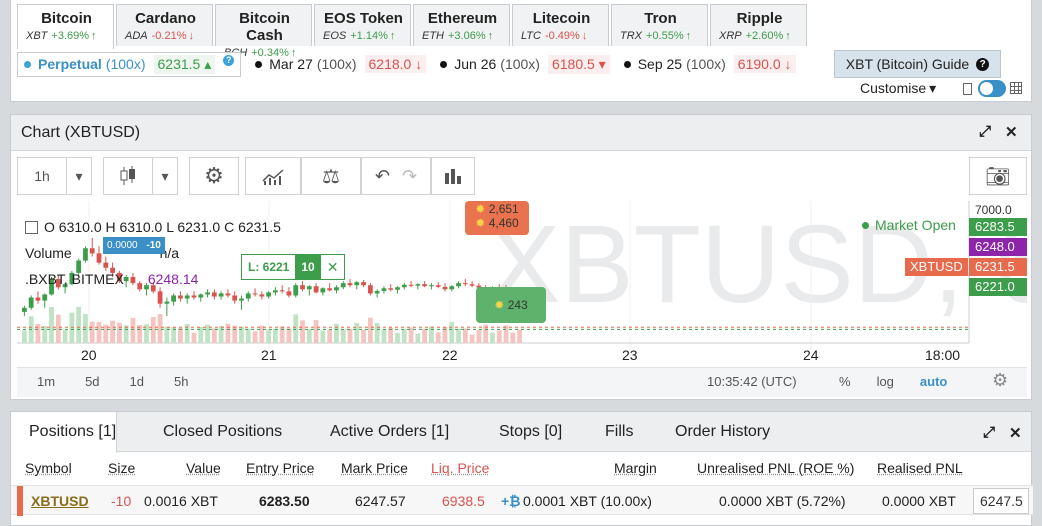 This screenshot has height=526, width=1042. Describe the element at coordinates (92, 381) in the screenshot. I see `range-button: 5d` at that location.